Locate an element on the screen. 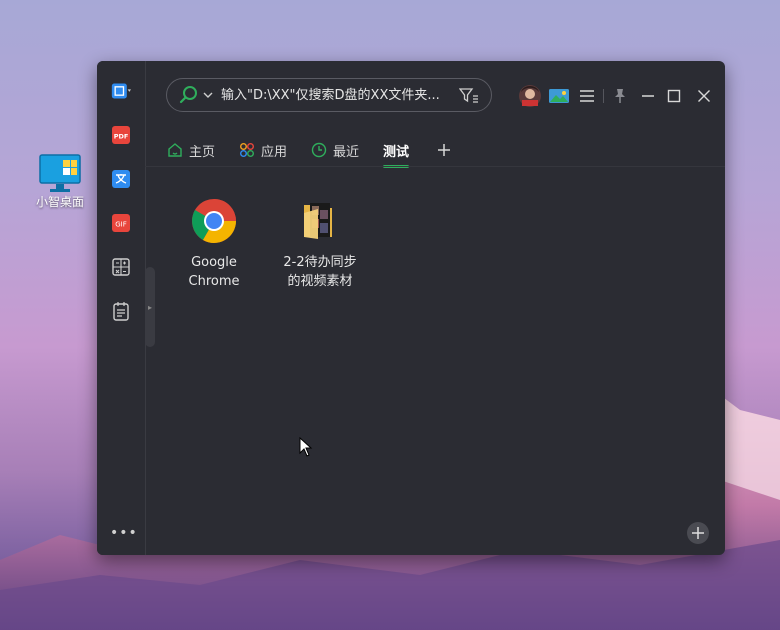 This screenshot has height=630, width=780. search-input is located at coordinates (337, 95).